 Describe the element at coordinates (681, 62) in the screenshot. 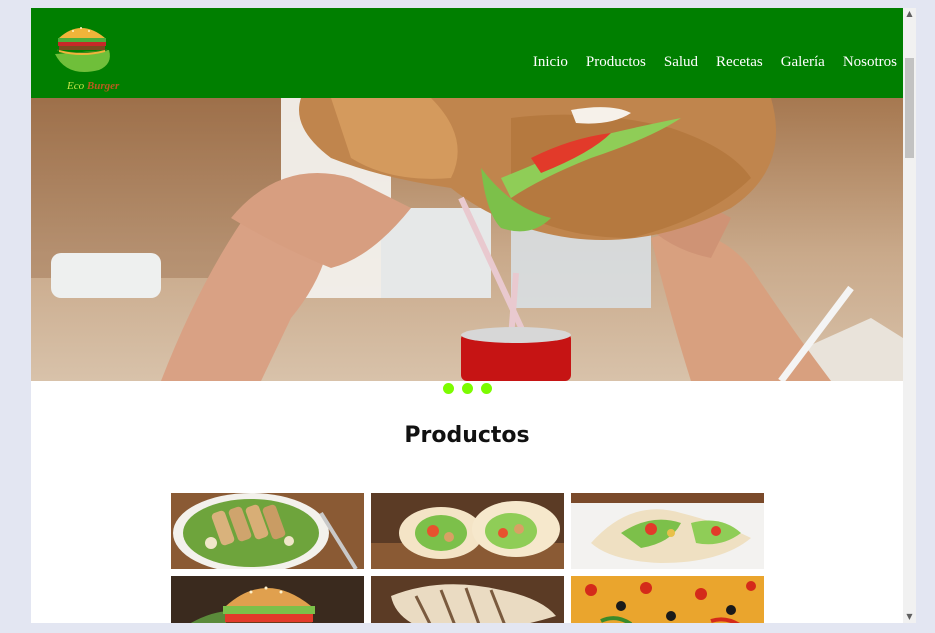

I see `nav-item-salud: Salud` at that location.